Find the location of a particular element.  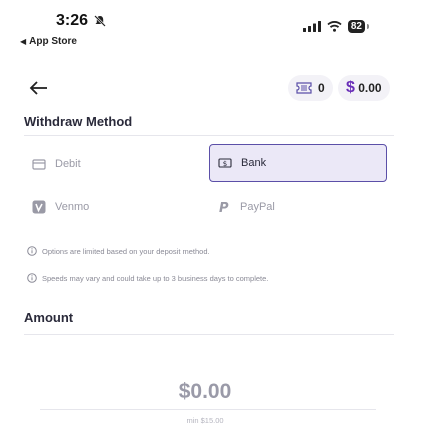

system-icons: 82 is located at coordinates (336, 26).